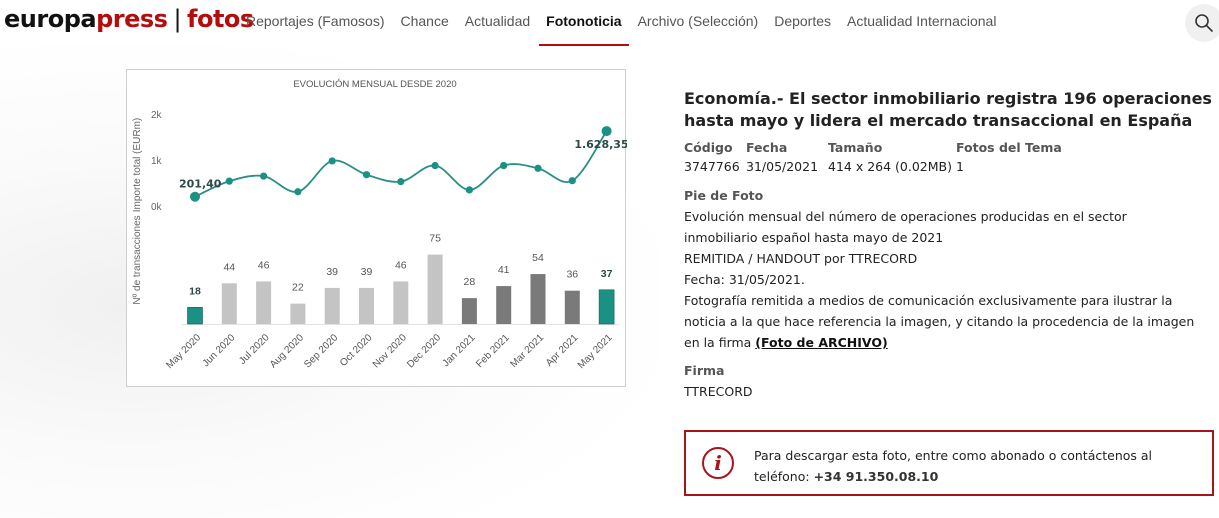 Image resolution: width=1219 pixels, height=518 pixels. What do you see at coordinates (572, 275) in the screenshot?
I see `bar-value-label: 36` at bounding box center [572, 275].